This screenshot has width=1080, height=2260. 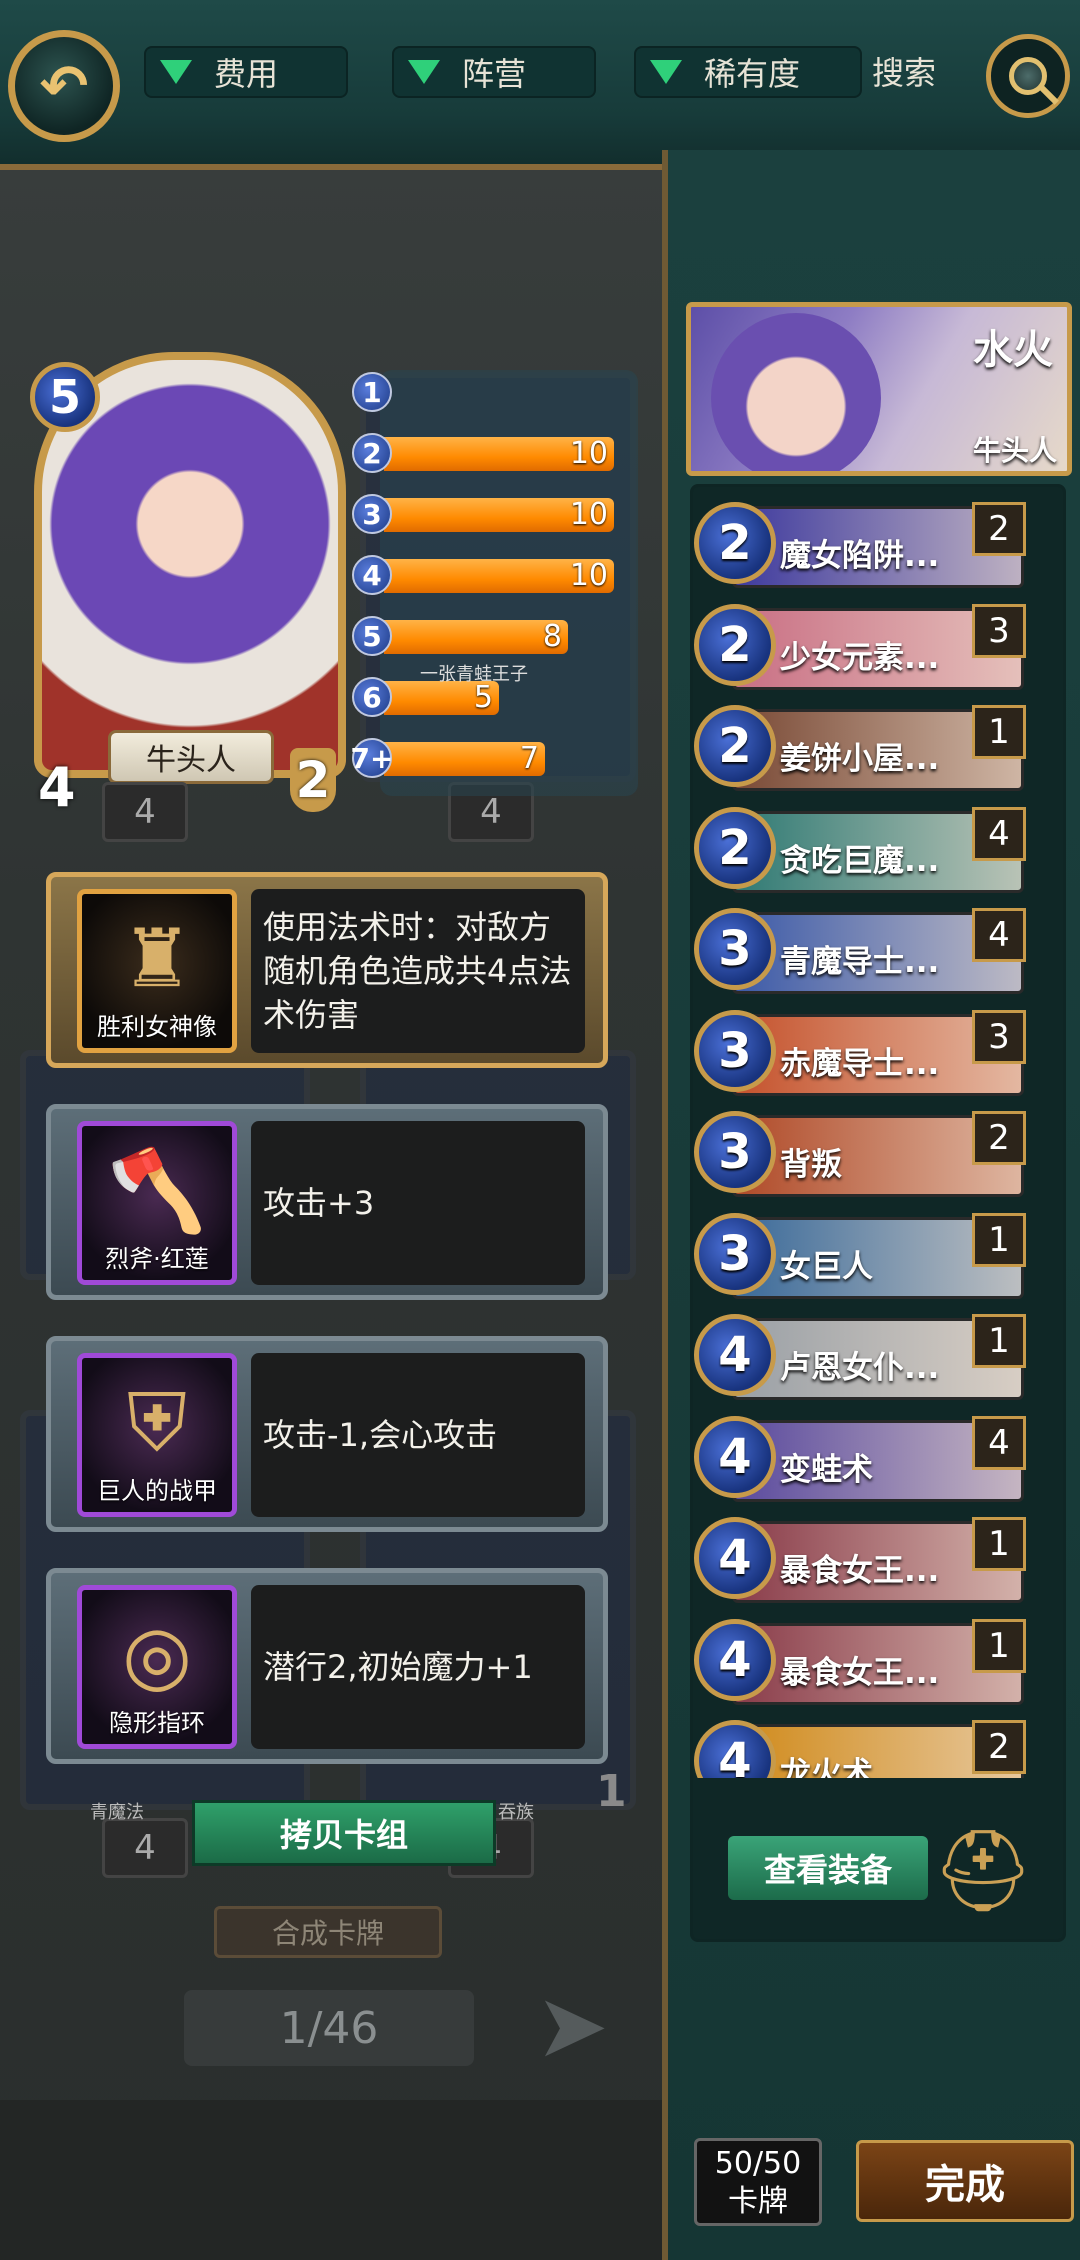 What do you see at coordinates (864, 1158) in the screenshot?
I see `deck-card-row: 3 背叛 2` at bounding box center [864, 1158].